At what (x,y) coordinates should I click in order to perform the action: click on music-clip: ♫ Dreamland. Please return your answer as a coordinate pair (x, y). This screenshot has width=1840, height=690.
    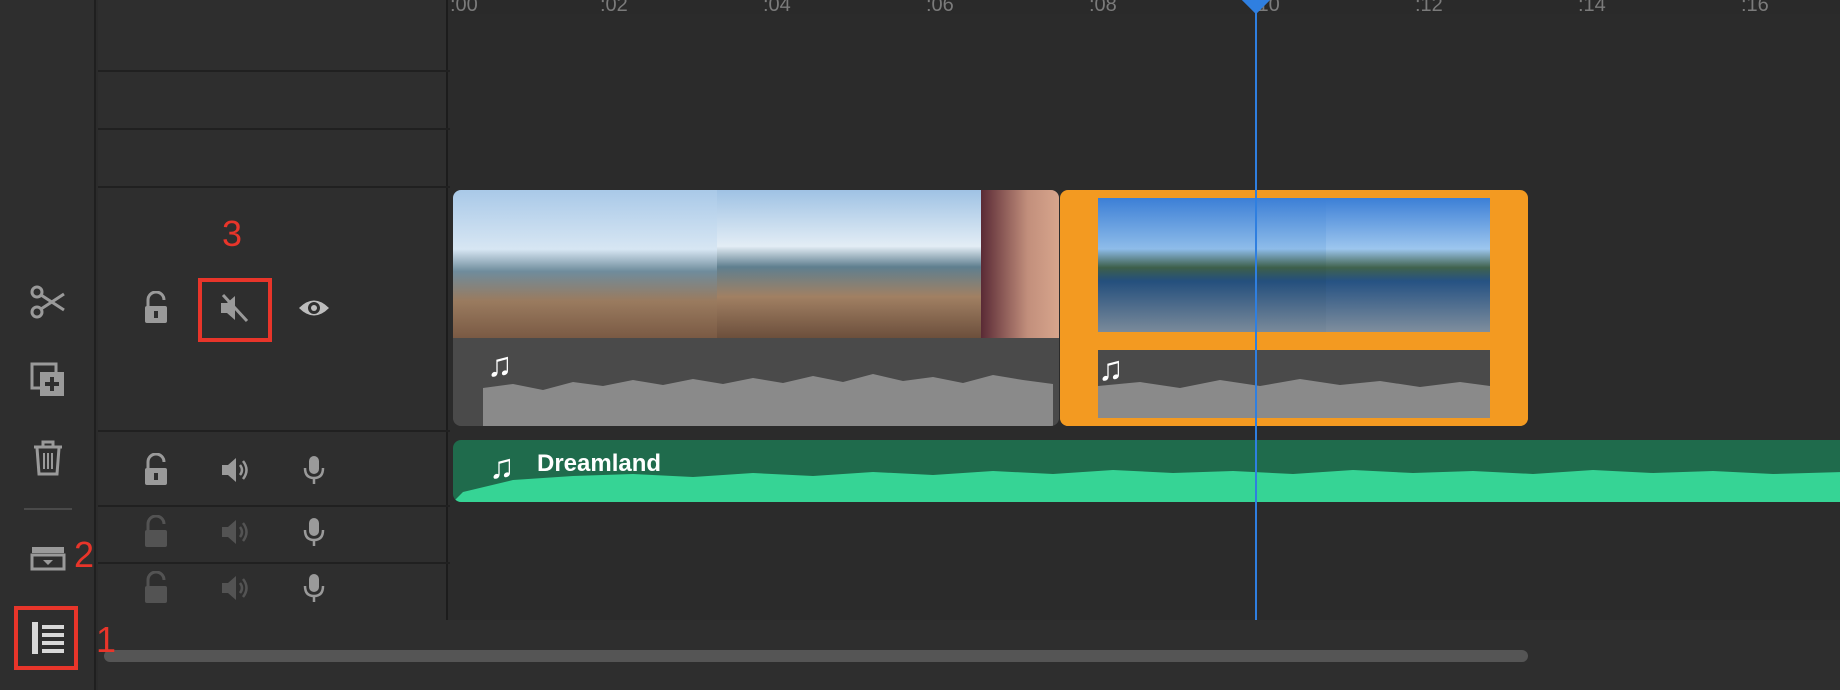
    Looking at the image, I should click on (1146, 471).